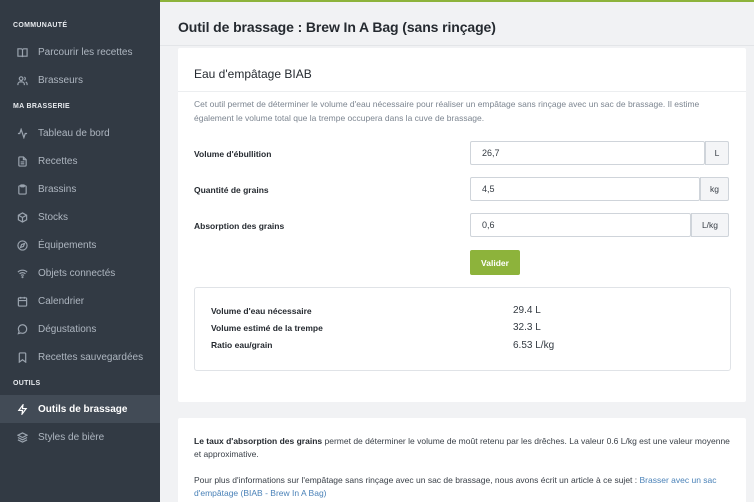  Describe the element at coordinates (80, 245) in the screenshot. I see `sidebar-item-equipment: Équipements` at that location.